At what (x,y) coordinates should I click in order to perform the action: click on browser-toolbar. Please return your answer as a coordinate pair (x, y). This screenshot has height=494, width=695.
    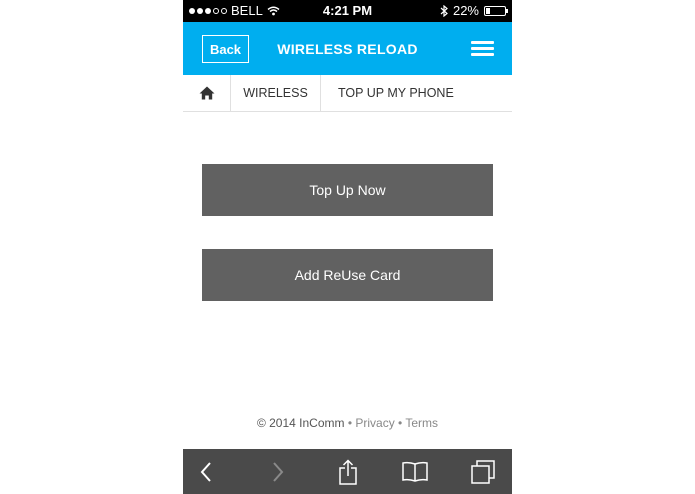
    Looking at the image, I should click on (347, 471).